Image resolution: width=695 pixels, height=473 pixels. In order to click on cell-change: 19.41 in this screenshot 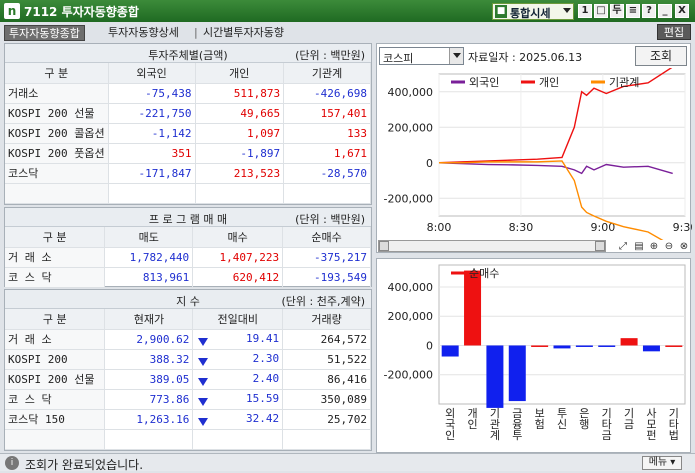, I will do `click(238, 339)`.